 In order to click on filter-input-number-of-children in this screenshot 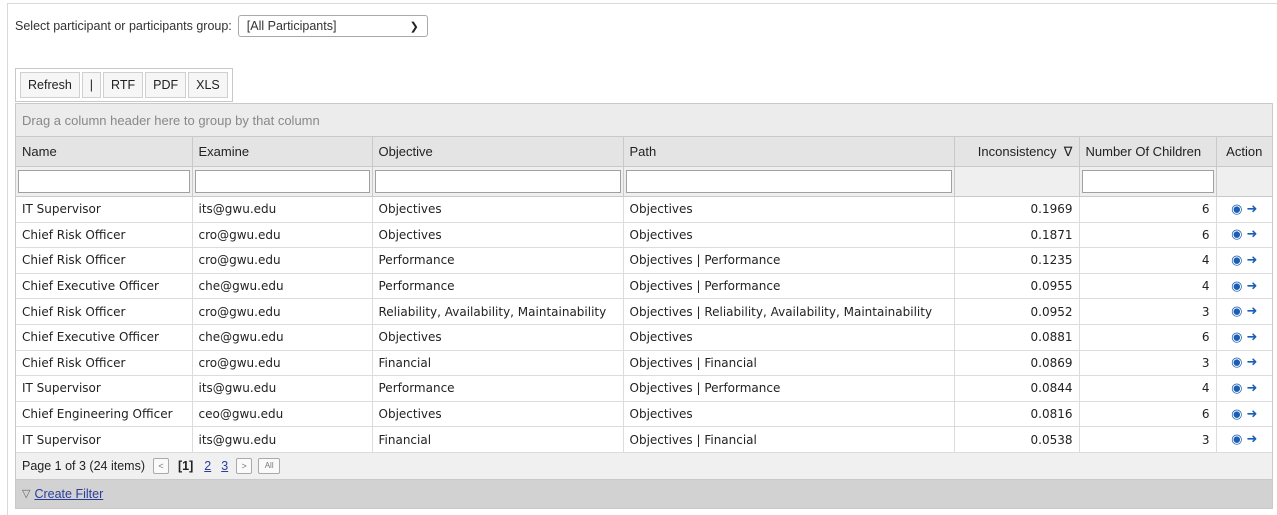, I will do `click(1147, 181)`.